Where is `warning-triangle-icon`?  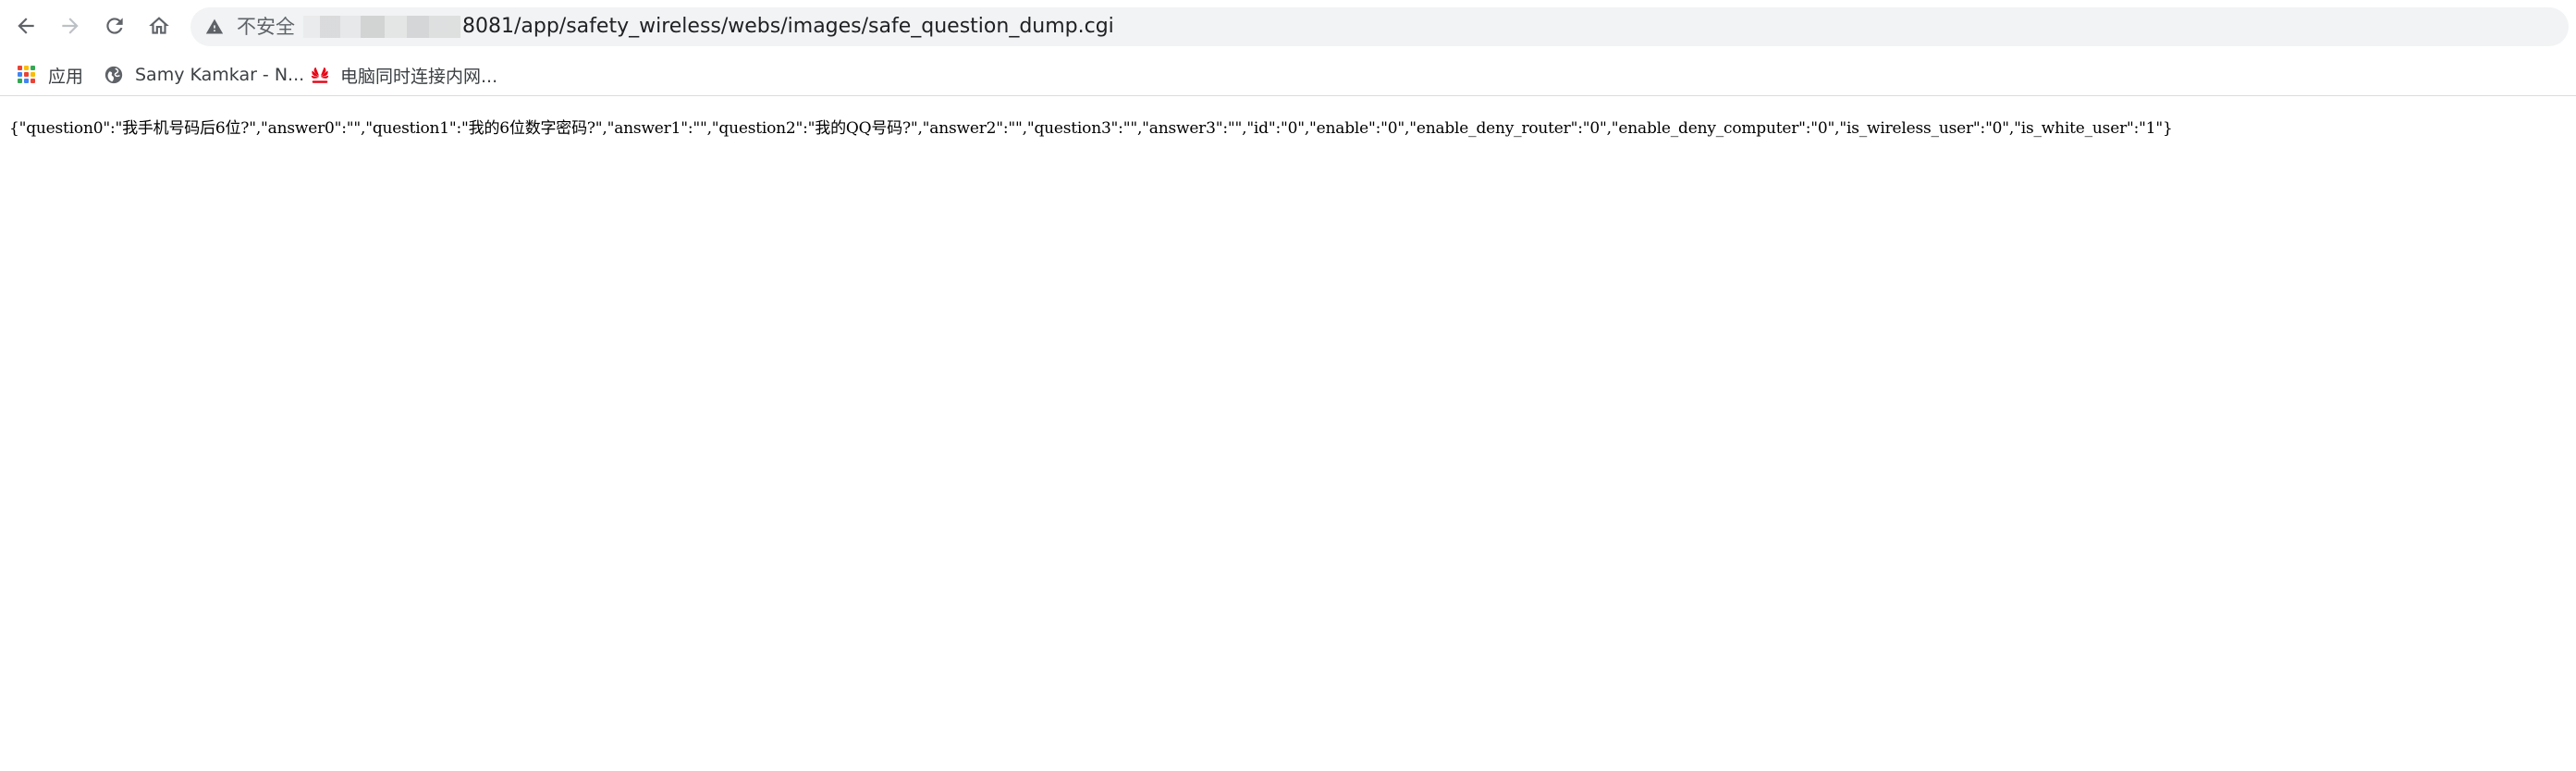
warning-triangle-icon is located at coordinates (215, 27).